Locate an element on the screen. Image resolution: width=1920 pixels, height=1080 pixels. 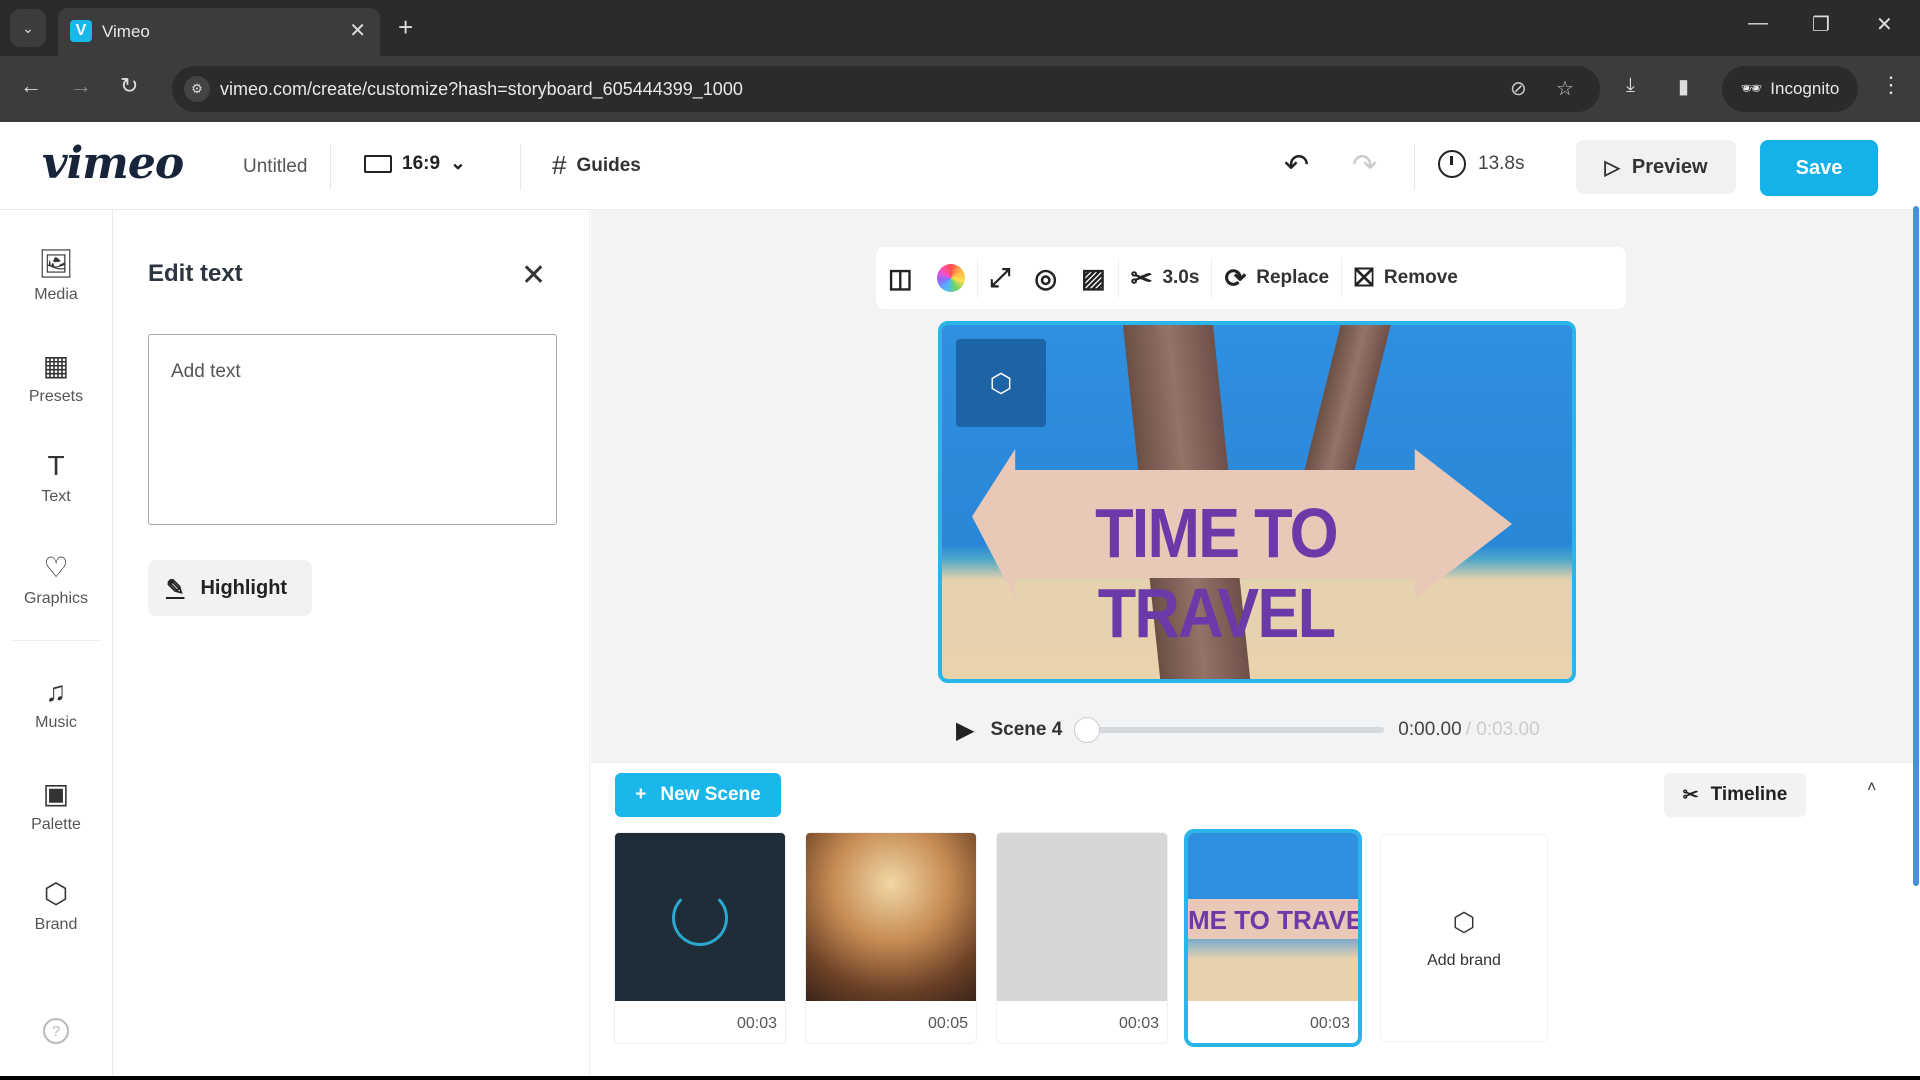
scene-card-selected: ME TO TRAVEL 00:03 is located at coordinates (1273, 938).